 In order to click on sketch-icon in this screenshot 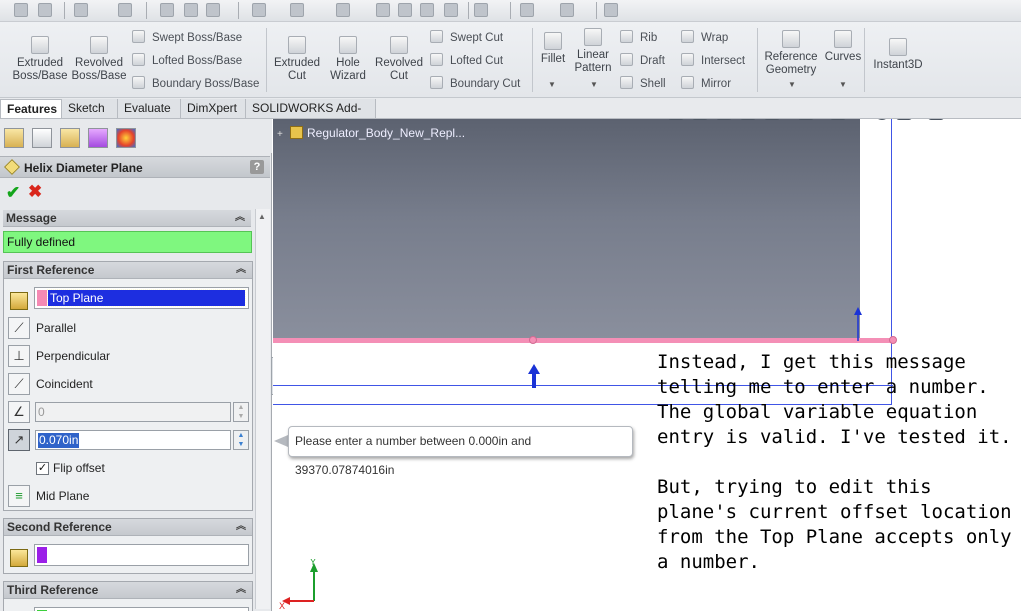, I will do `click(343, 10)`.